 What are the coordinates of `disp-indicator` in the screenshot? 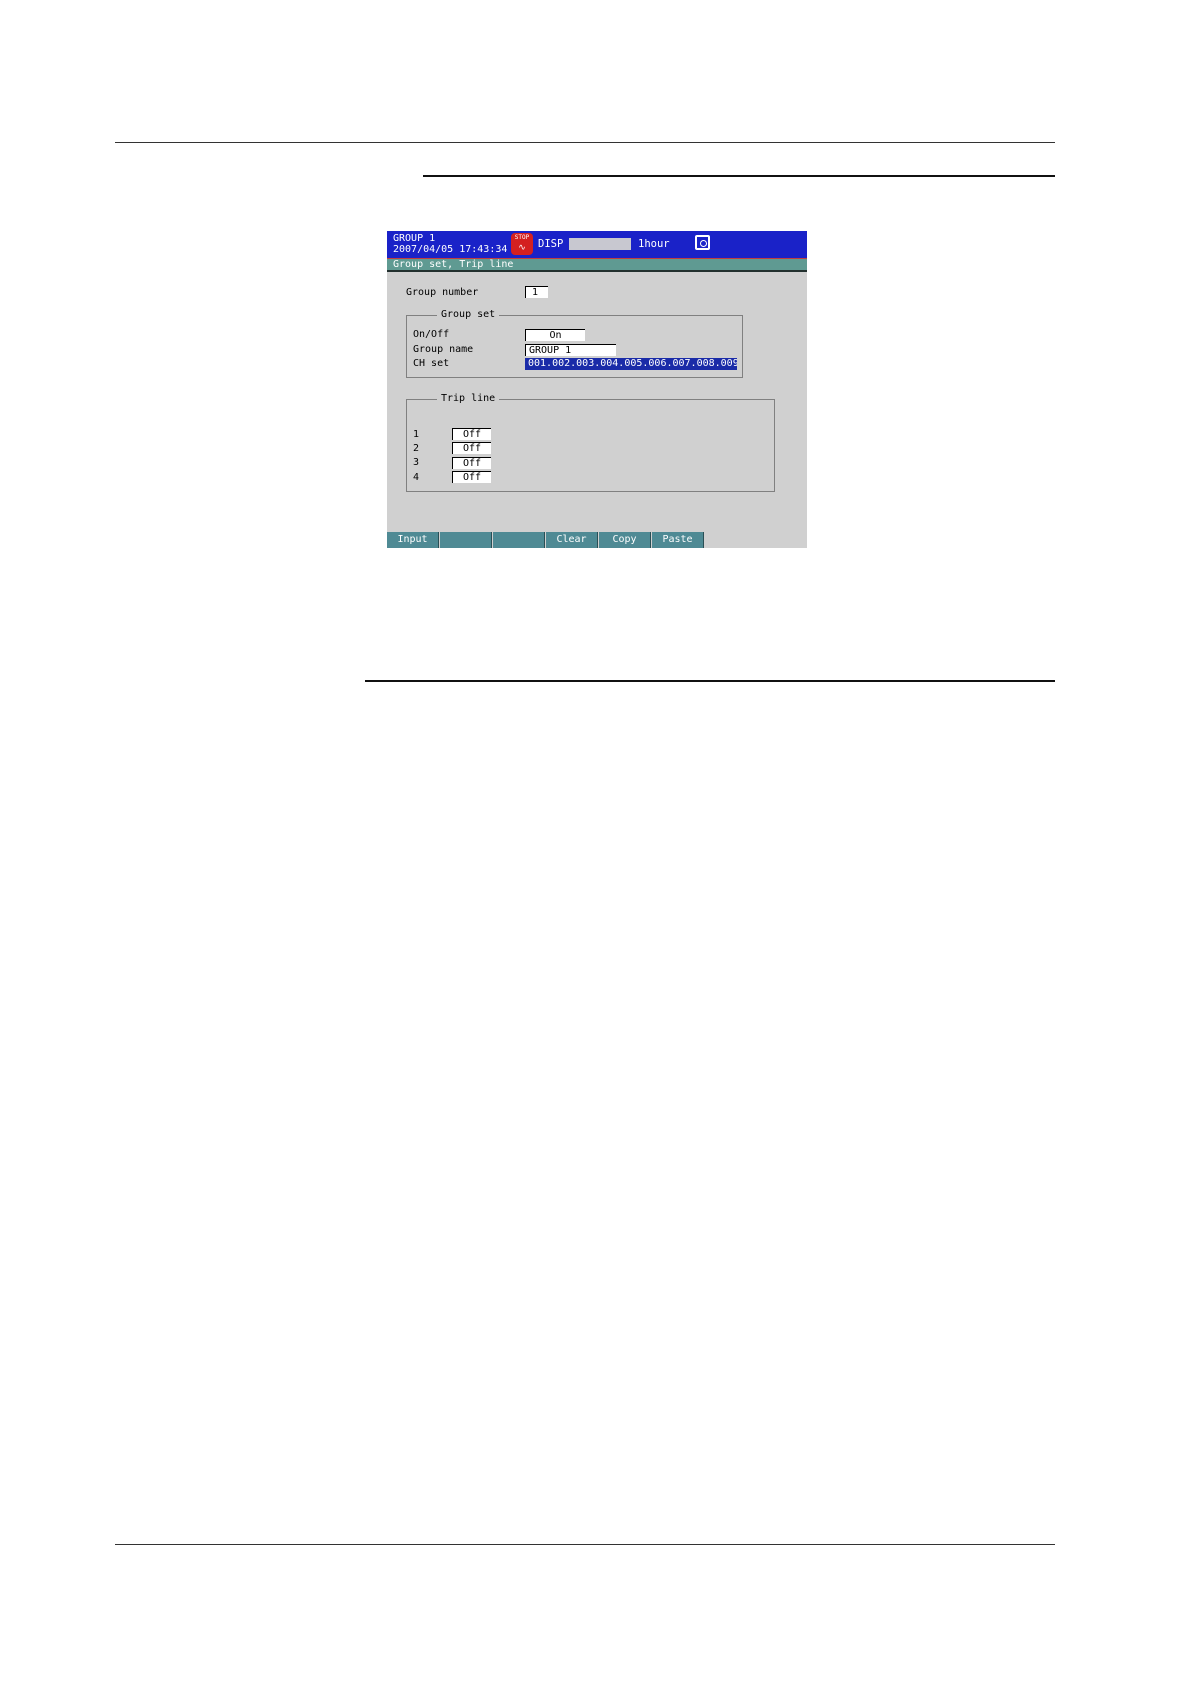 It's located at (600, 244).